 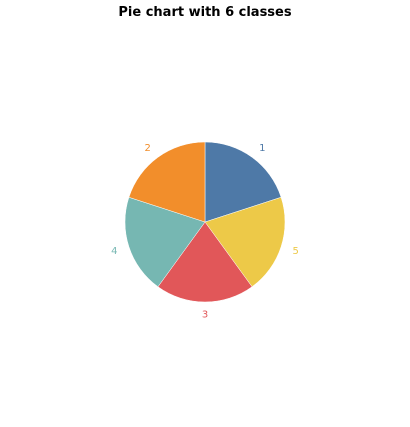 I want to click on pie-label-2: 2, so click(x=148, y=148).